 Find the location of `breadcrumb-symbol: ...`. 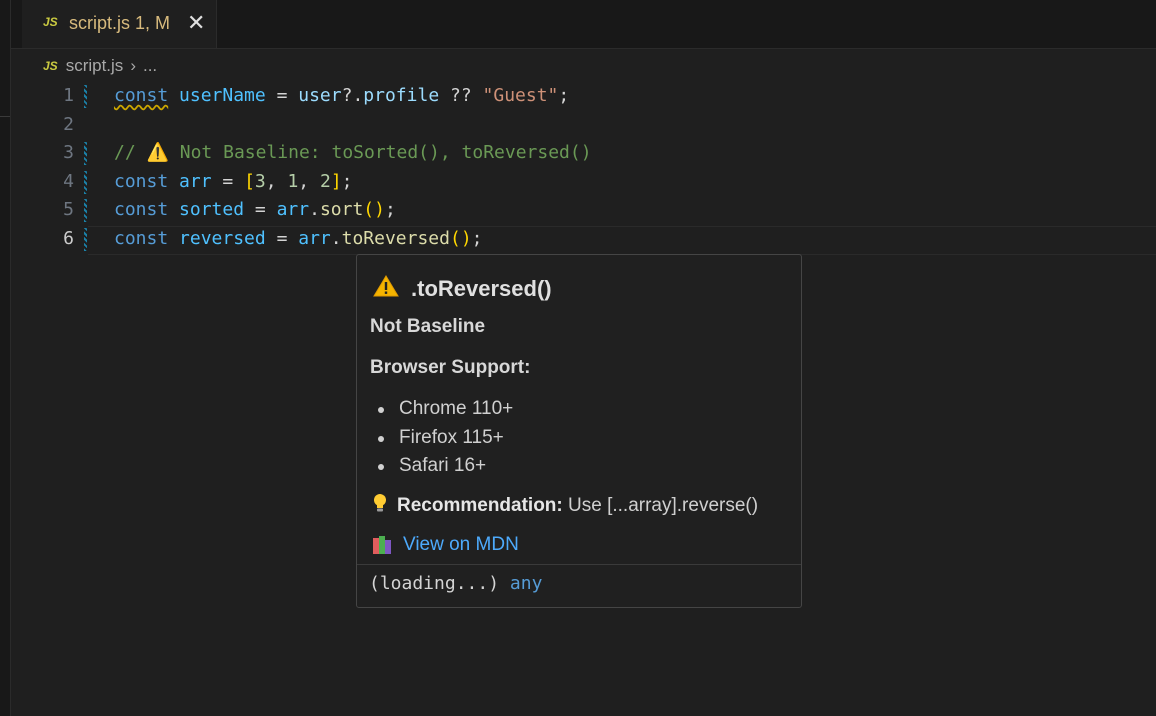

breadcrumb-symbol: ... is located at coordinates (150, 66).